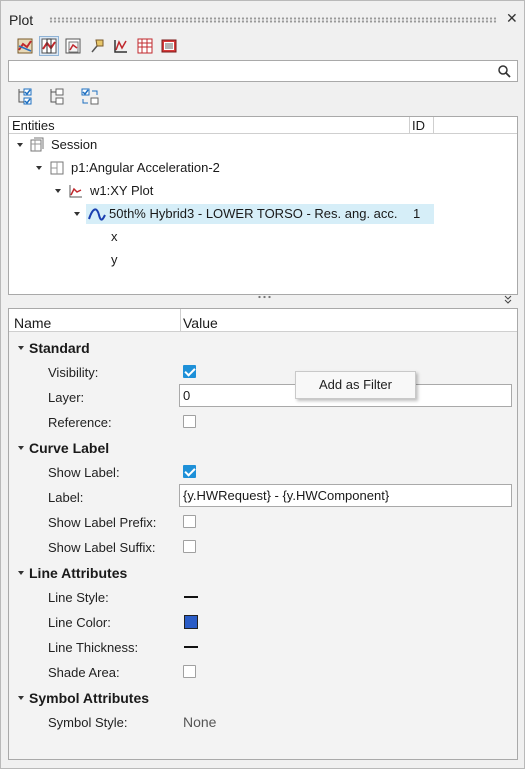 The width and height of the screenshot is (525, 769). What do you see at coordinates (189, 546) in the screenshot?
I see `show-label-suffix-checkbox` at bounding box center [189, 546].